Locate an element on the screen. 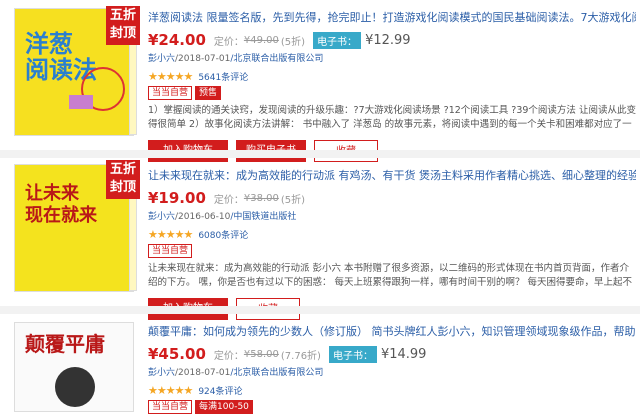  book-cover: 颠覆平庸 is located at coordinates (74, 367).